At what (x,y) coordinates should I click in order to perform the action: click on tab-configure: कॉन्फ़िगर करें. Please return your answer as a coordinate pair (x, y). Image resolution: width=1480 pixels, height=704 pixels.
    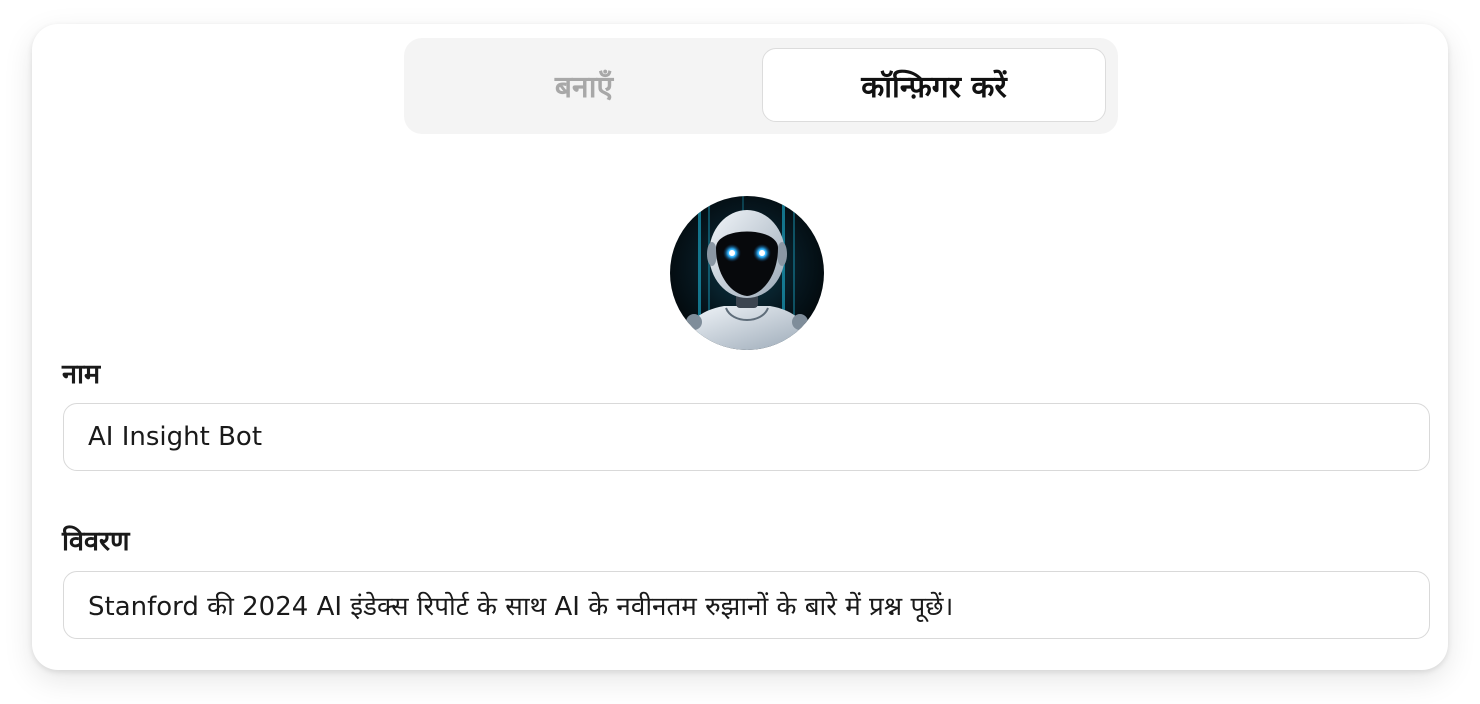
    Looking at the image, I should click on (934, 85).